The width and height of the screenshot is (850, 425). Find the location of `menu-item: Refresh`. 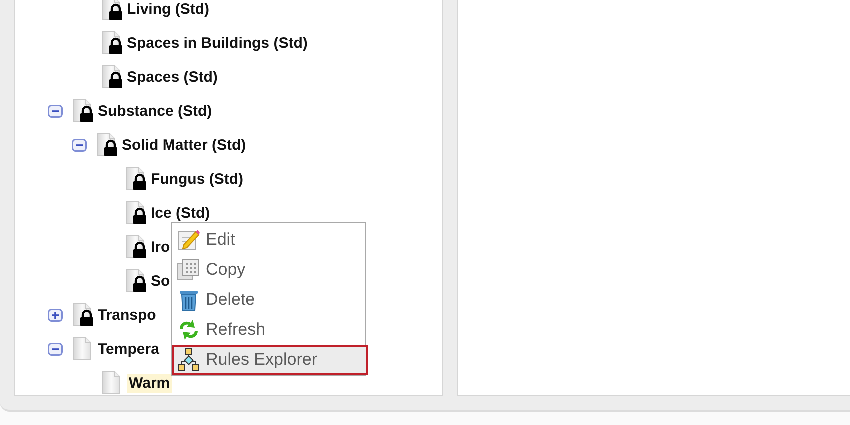

menu-item: Refresh is located at coordinates (268, 330).